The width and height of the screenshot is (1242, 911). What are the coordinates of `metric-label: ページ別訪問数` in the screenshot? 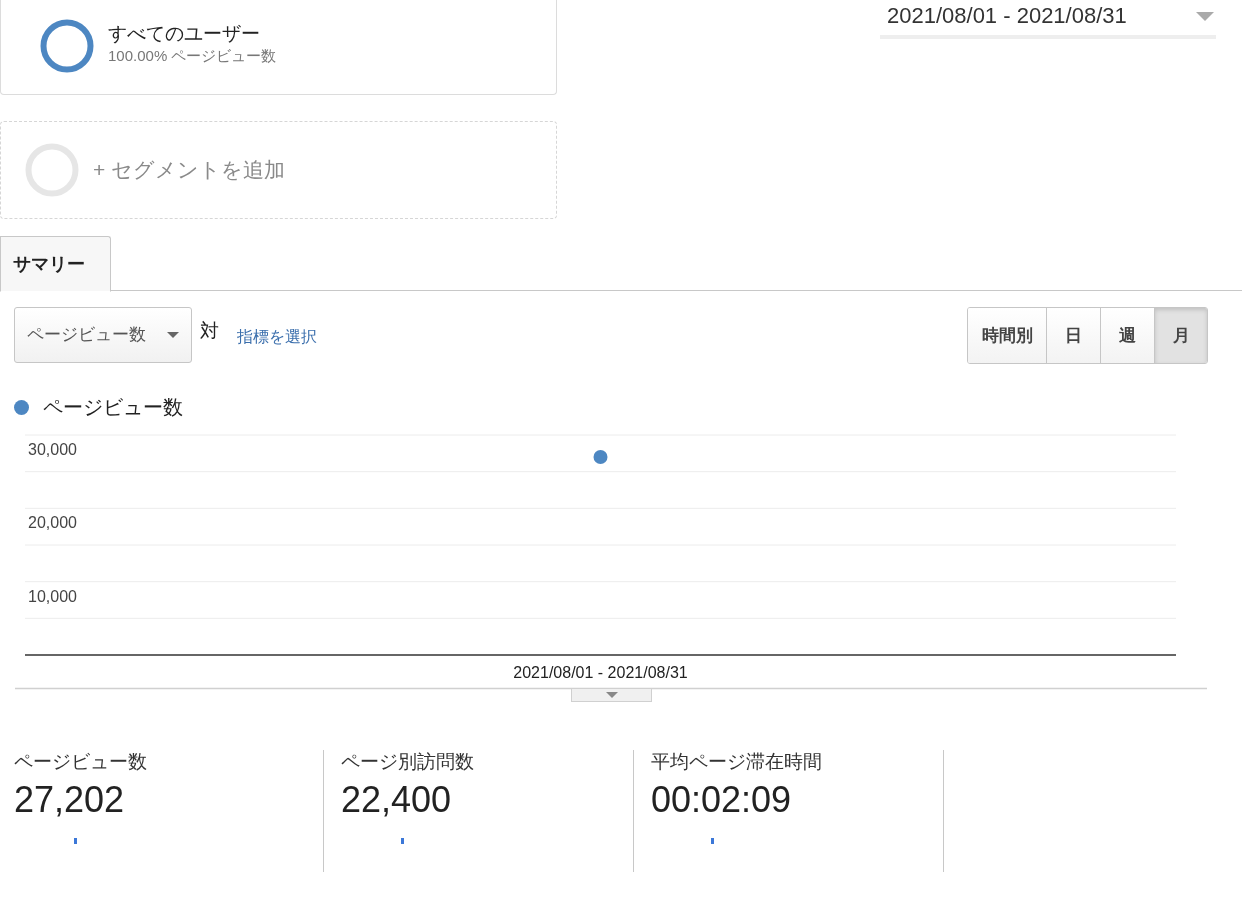 It's located at (408, 762).